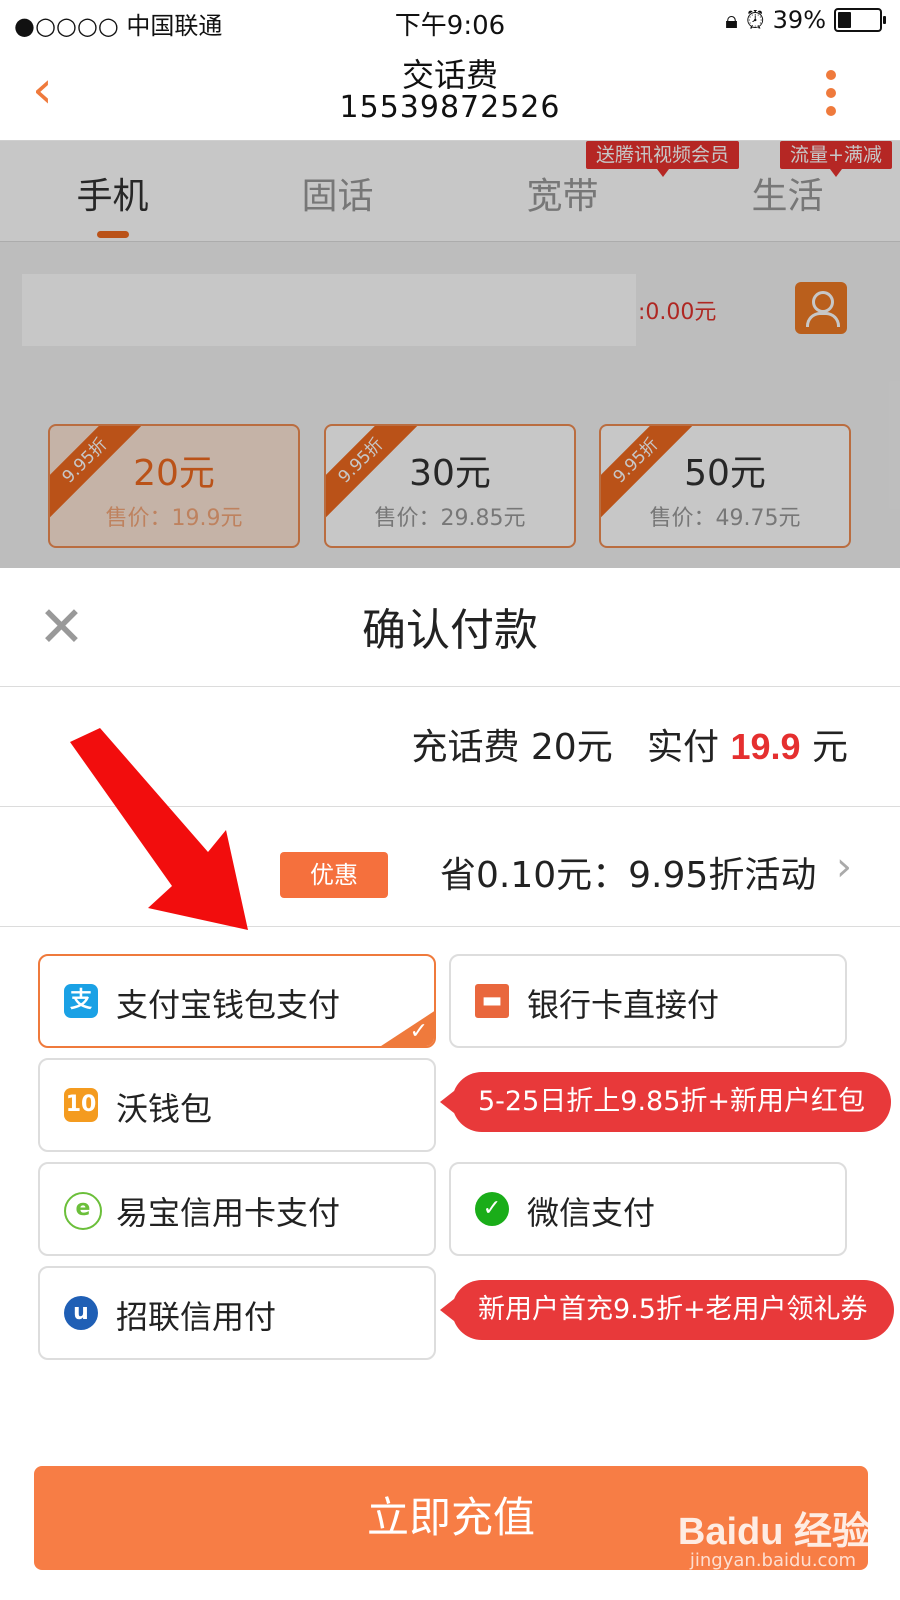 This screenshot has width=900, height=1600. I want to click on nav-header: ‹ 交话费 15539872526, so click(450, 92).